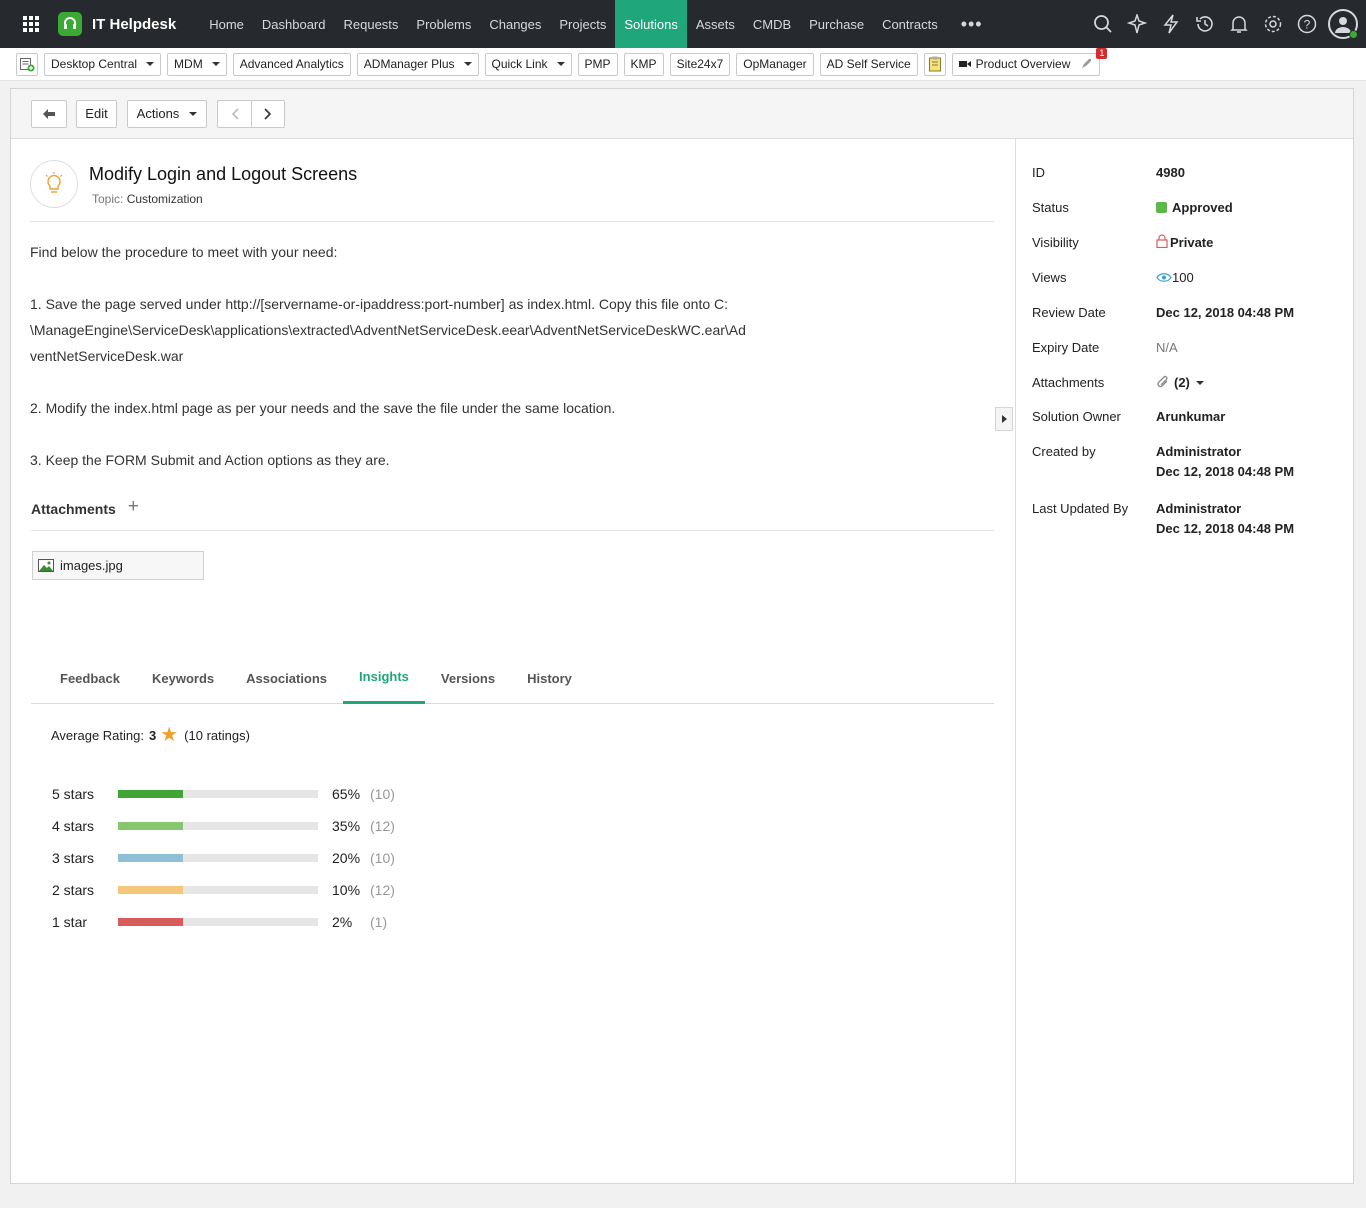  I want to click on attachment-file: images.jpg, so click(118, 565).